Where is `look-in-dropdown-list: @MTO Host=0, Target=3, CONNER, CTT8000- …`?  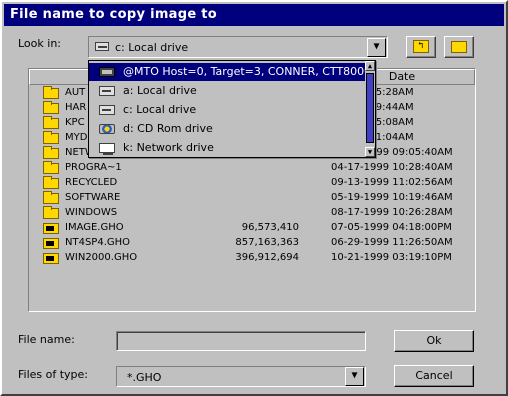
look-in-dropdown-list: @MTO Host=0, Target=3, CONNER, CTT8000- … is located at coordinates (232, 109).